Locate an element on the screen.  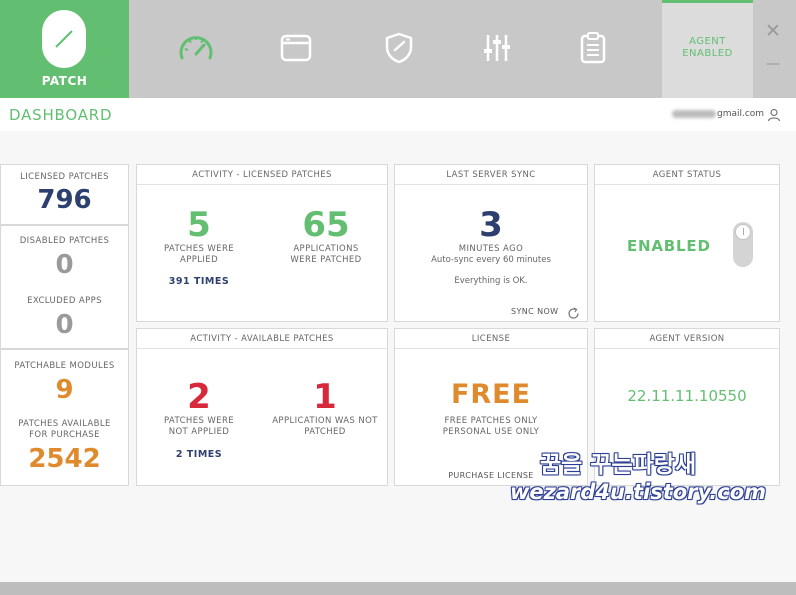
nav-clipboard-icon is located at coordinates (593, 48).